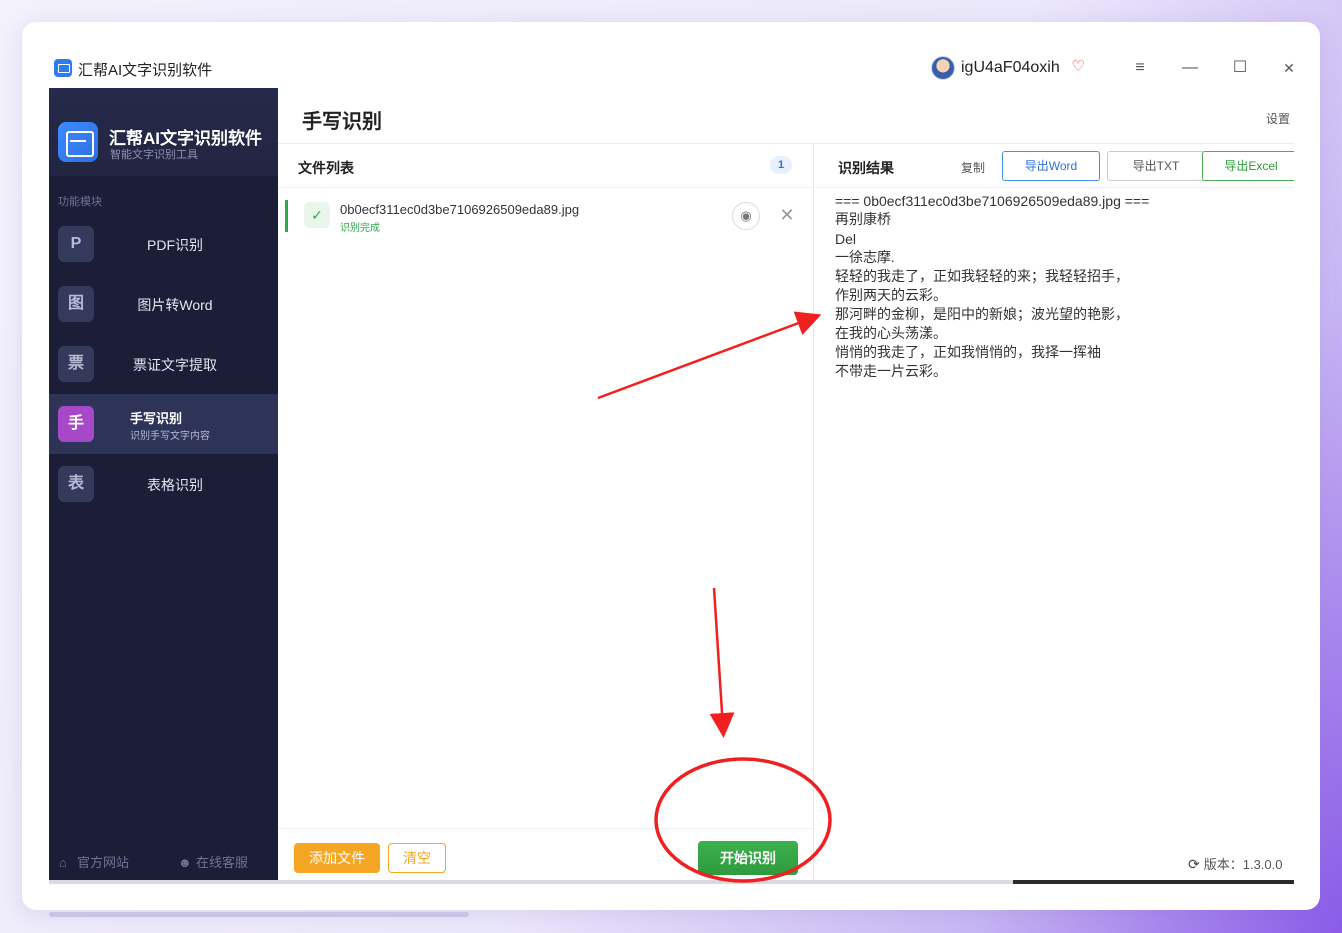 The height and width of the screenshot is (933, 1342). I want to click on file-list-footer: 添加文件 清空 开始识别, so click(545, 856).